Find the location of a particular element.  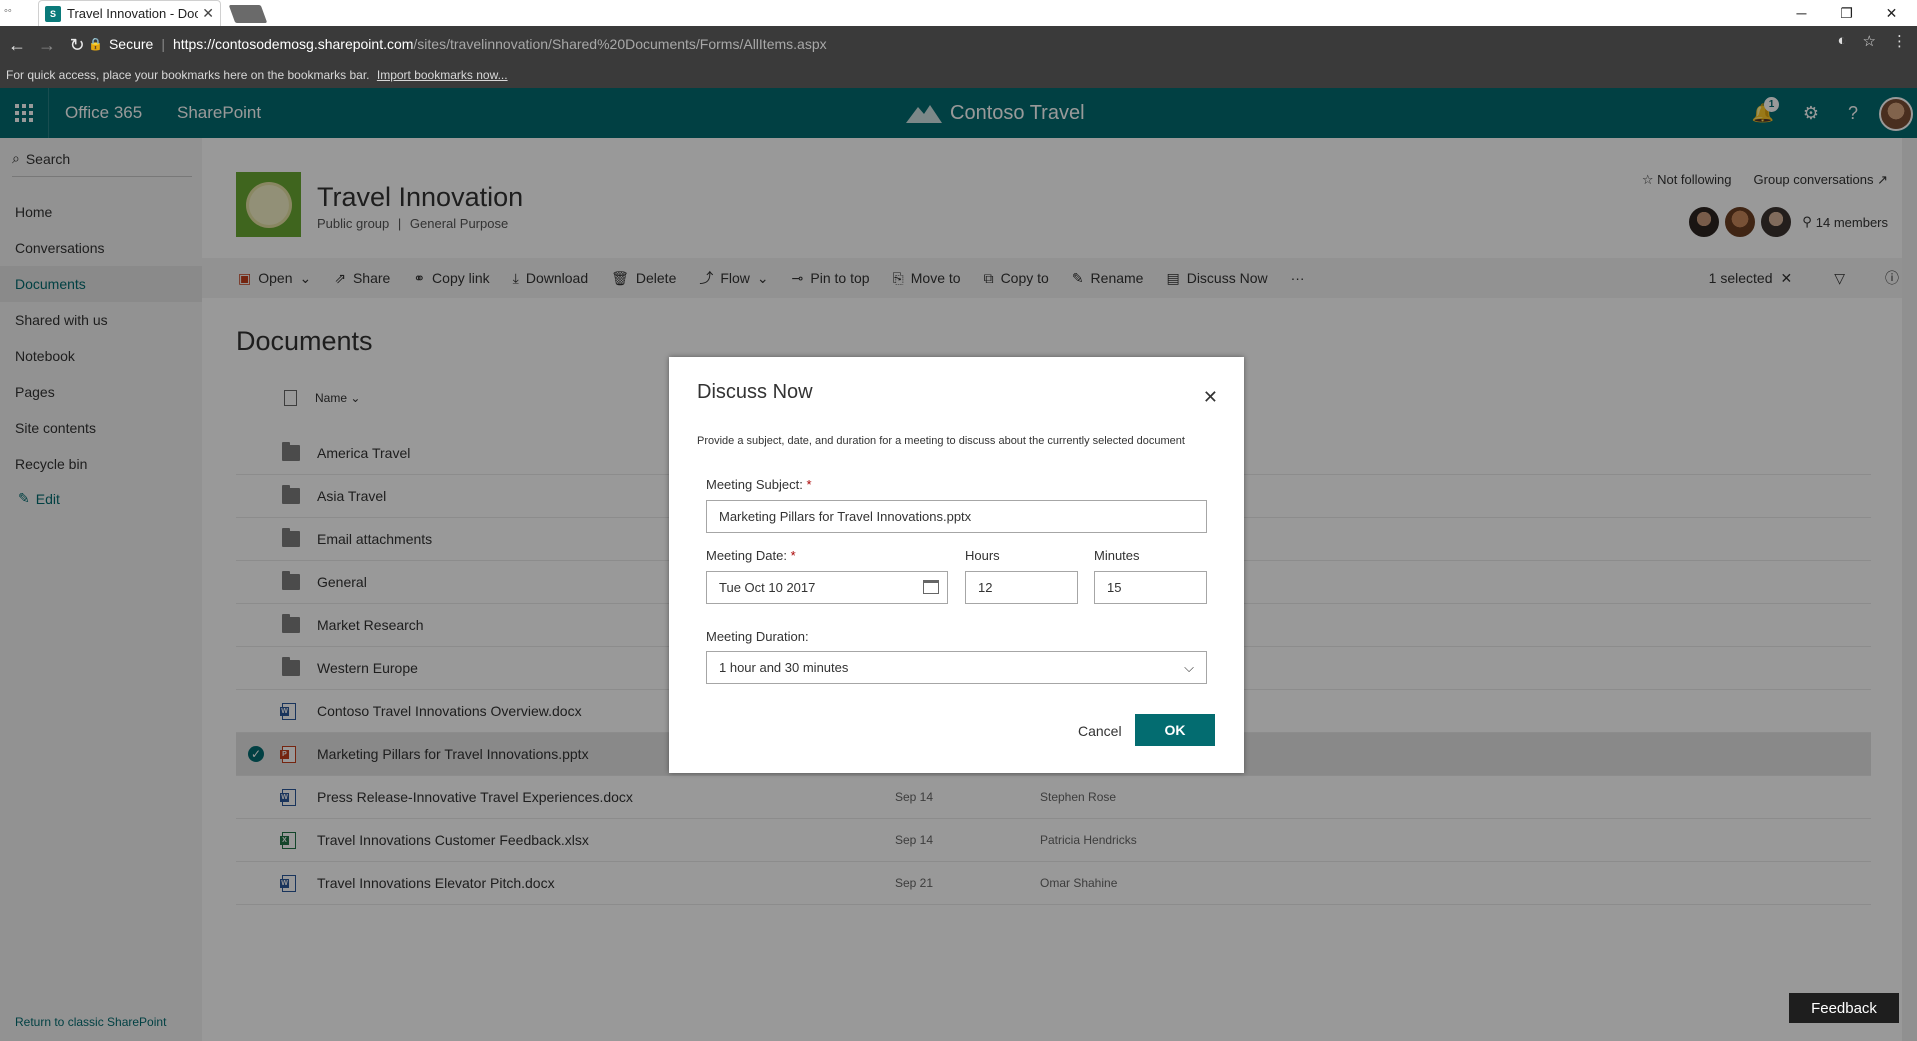

incognito-icon: ◦◦ is located at coordinates (8, 11).